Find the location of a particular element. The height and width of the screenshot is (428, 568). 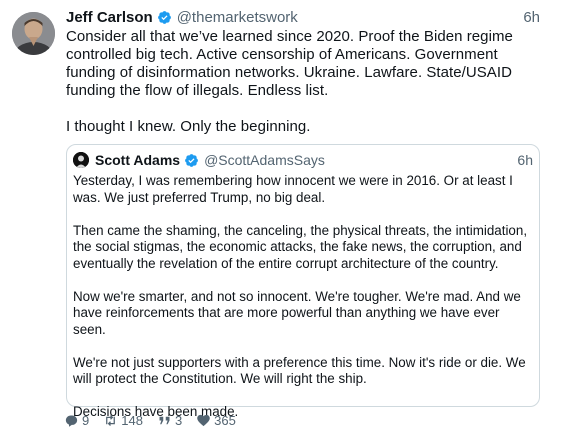

repost-icon is located at coordinates (111, 420).